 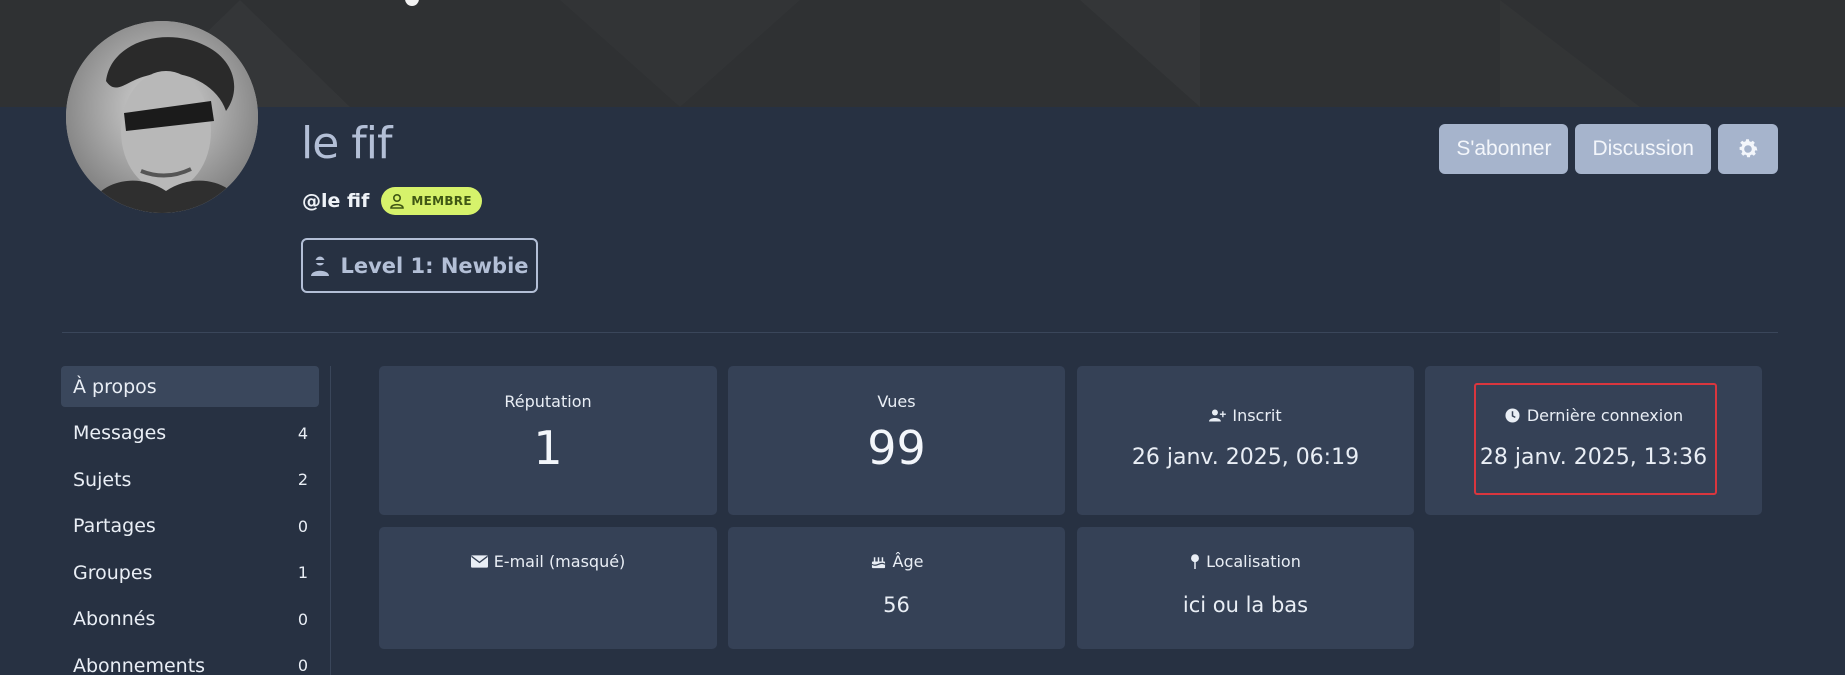 I want to click on stat-value: 99, so click(x=896, y=448).